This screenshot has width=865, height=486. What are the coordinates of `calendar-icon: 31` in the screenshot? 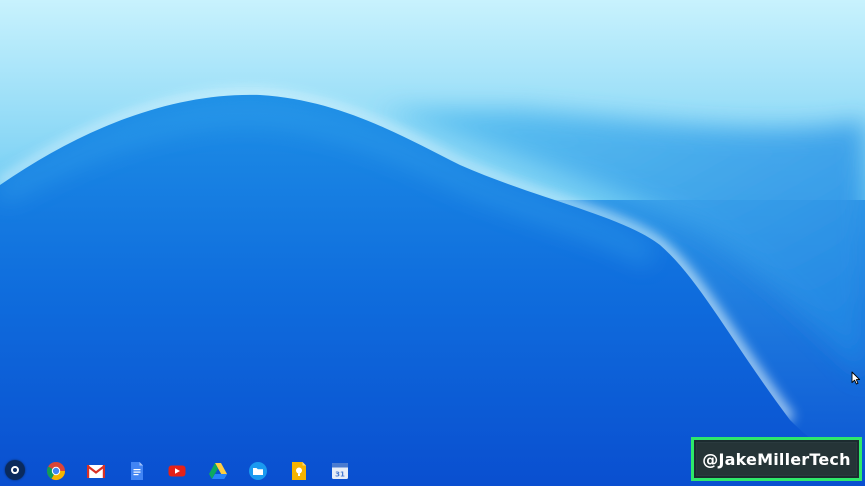 It's located at (340, 471).